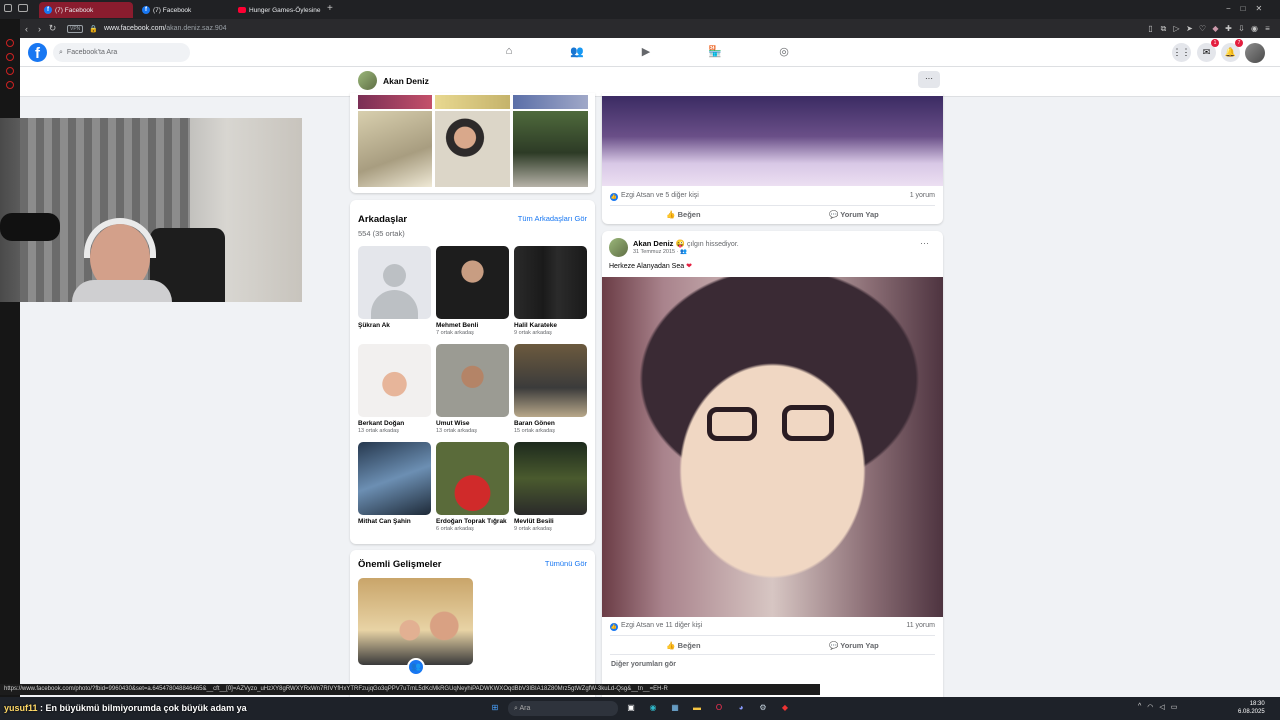  I want to click on menu-grid-icon: ⋮⋮, so click(1181, 52).